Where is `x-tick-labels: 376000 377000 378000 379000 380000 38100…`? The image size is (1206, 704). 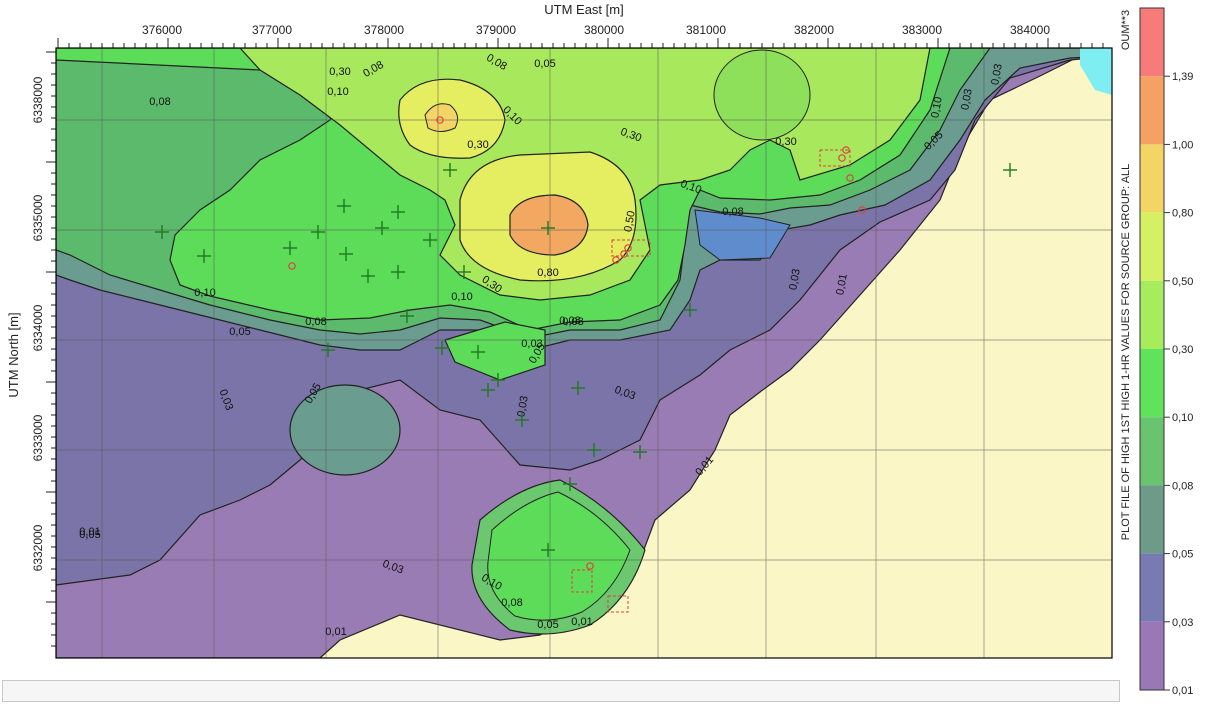
x-tick-labels: 376000 377000 378000 379000 380000 38100… is located at coordinates (596, 30).